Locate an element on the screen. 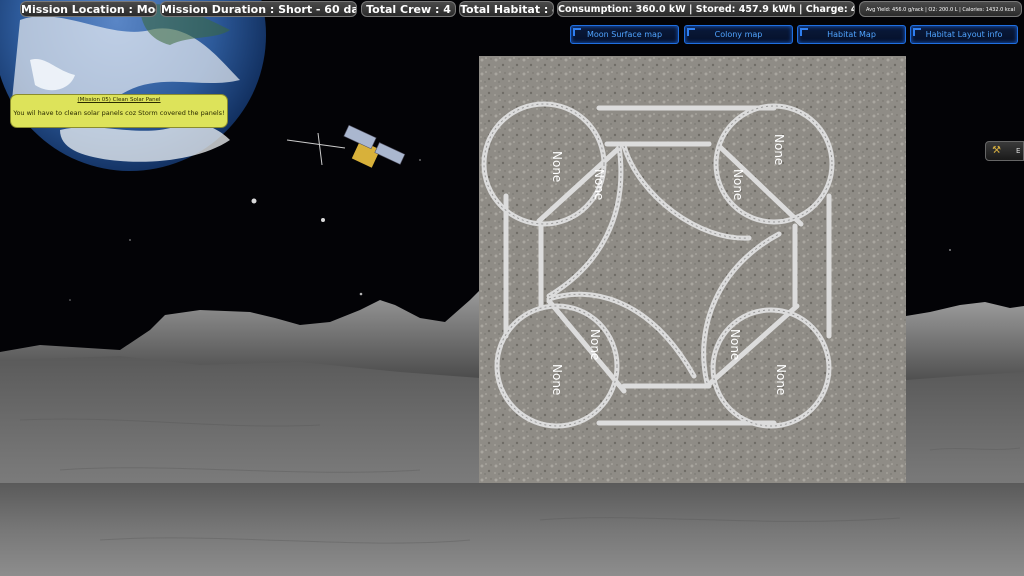 The height and width of the screenshot is (576, 1024). colony-map-button: Colony map is located at coordinates (738, 34).